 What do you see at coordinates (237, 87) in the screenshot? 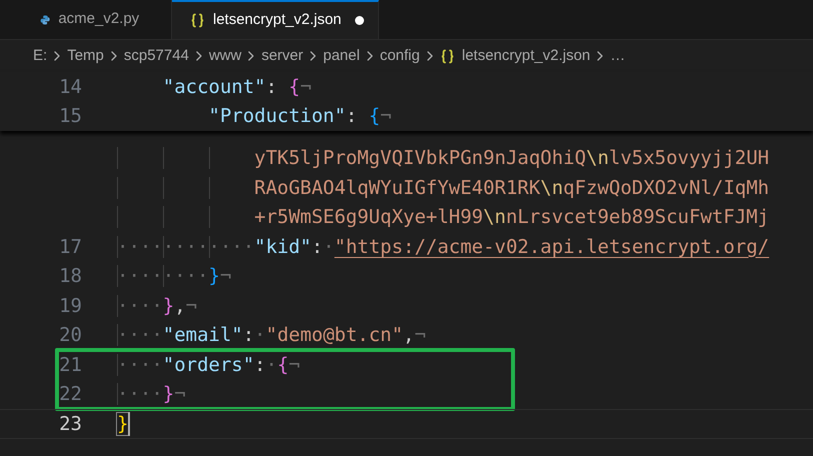
I see `code-line: "account": {¬` at bounding box center [237, 87].